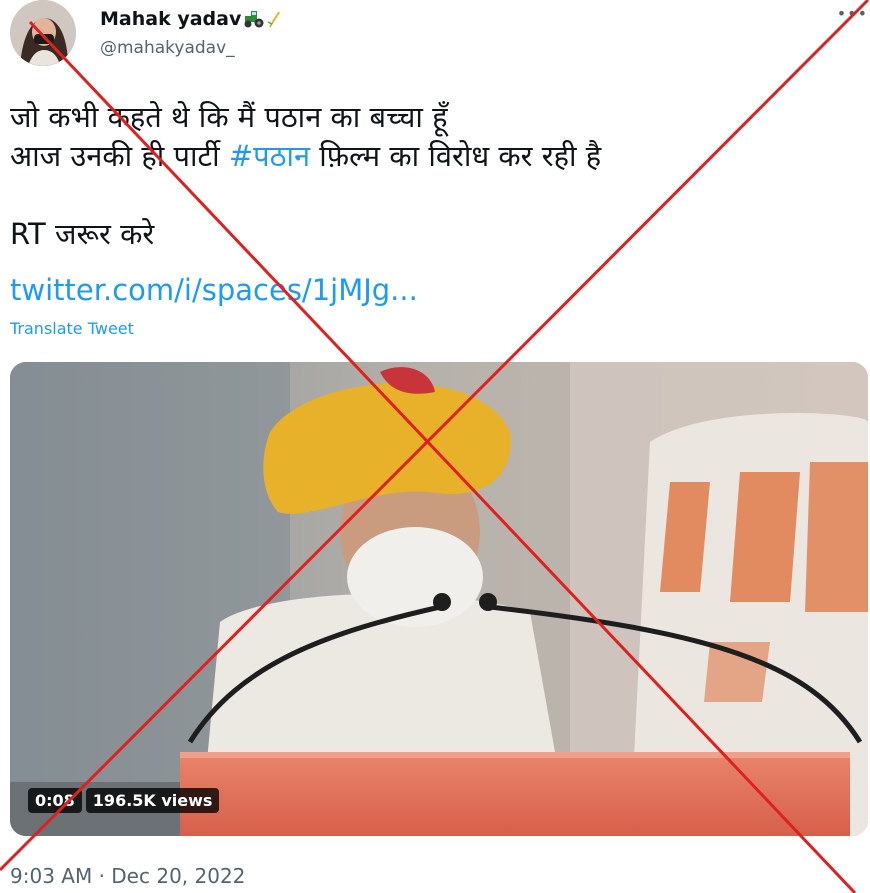  What do you see at coordinates (167, 48) in the screenshot?
I see `author-handle: @mahakyadav_` at bounding box center [167, 48].